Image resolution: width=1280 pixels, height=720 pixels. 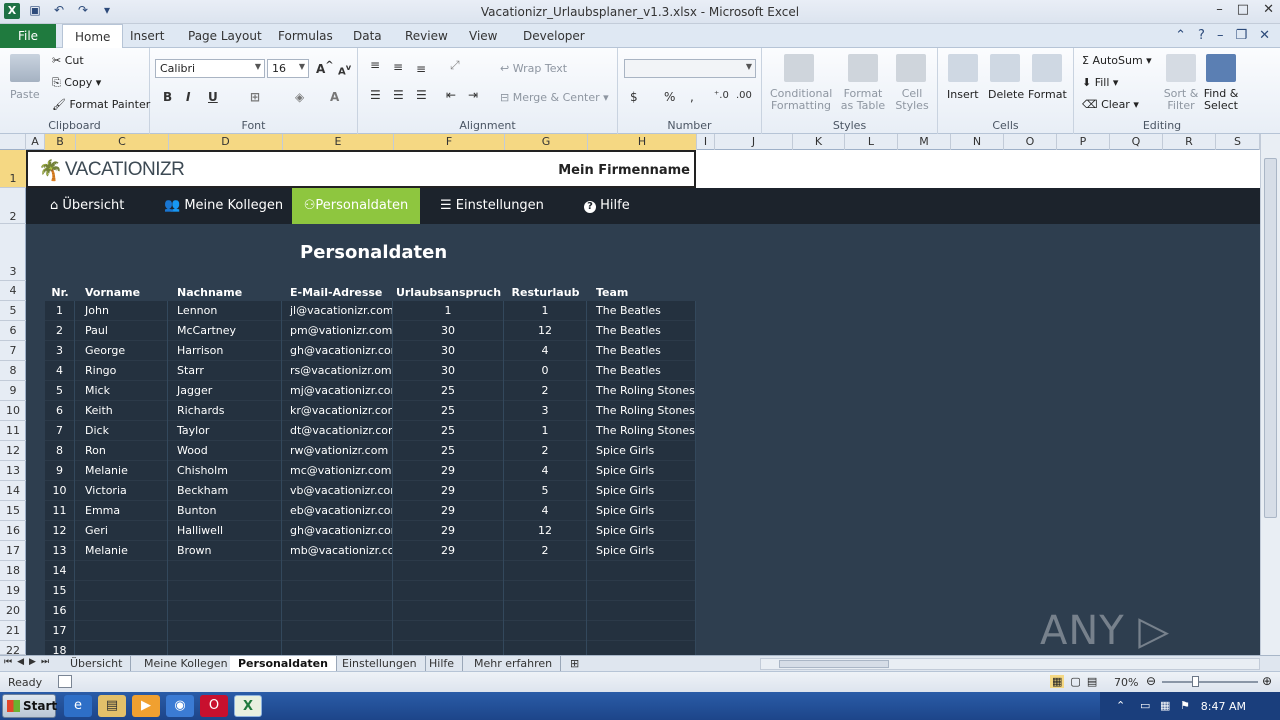 I want to click on ie-icon: e, so click(x=78, y=706).